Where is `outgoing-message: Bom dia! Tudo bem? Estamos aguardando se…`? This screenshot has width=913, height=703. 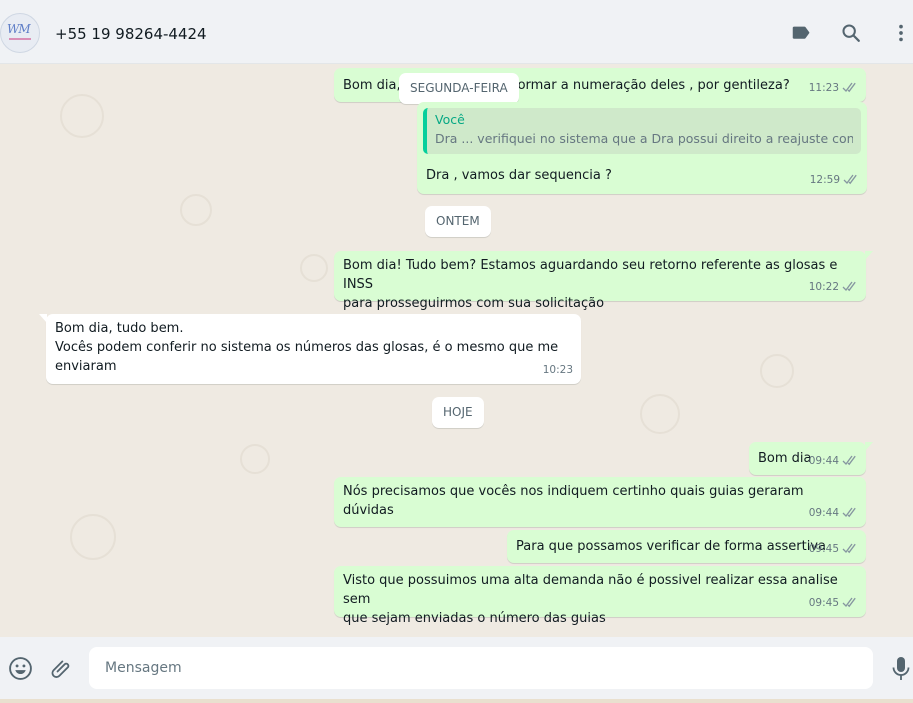
outgoing-message: Bom dia! Tudo bem? Estamos aguardando se… is located at coordinates (603, 281).